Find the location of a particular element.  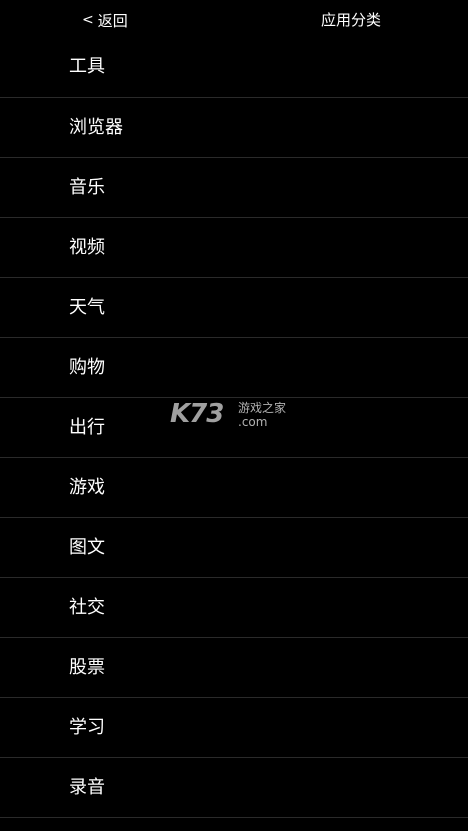

category-item-games: 游戏 is located at coordinates (234, 488).